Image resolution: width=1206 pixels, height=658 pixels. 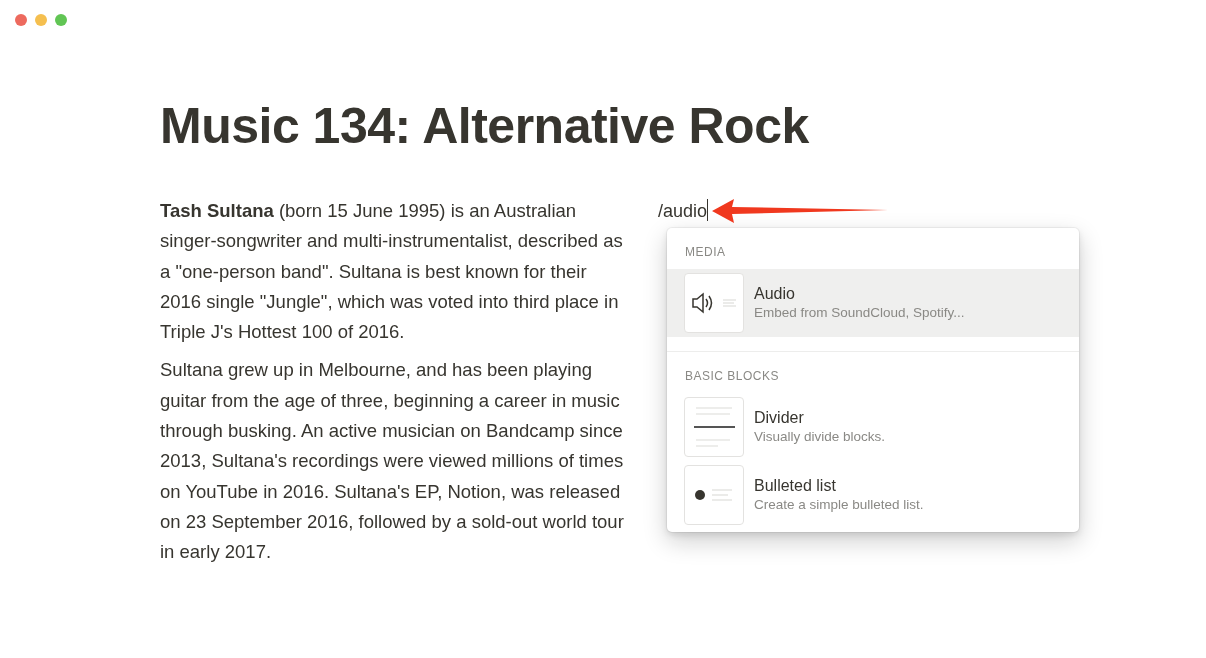 I want to click on section-heading: MEDIA, so click(x=705, y=252).